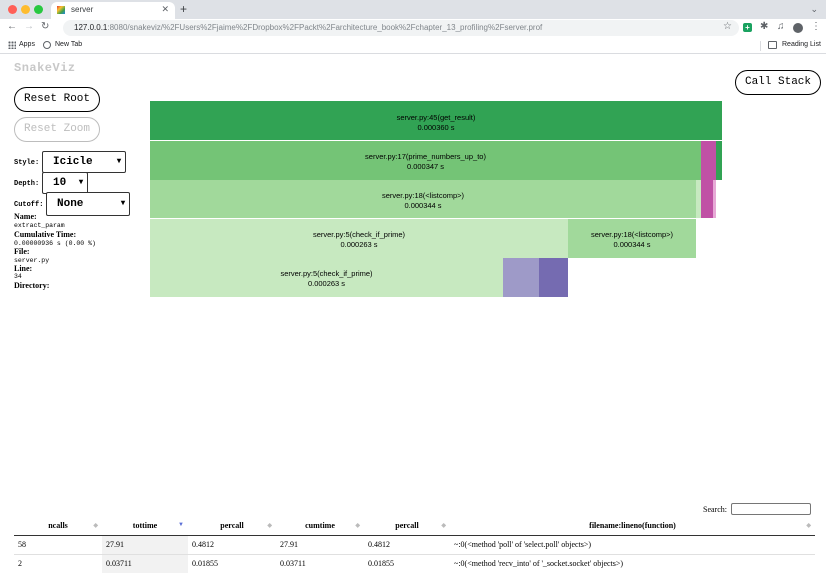 The height and width of the screenshot is (573, 826). I want to click on bookmarks-divider, so click(760, 46).